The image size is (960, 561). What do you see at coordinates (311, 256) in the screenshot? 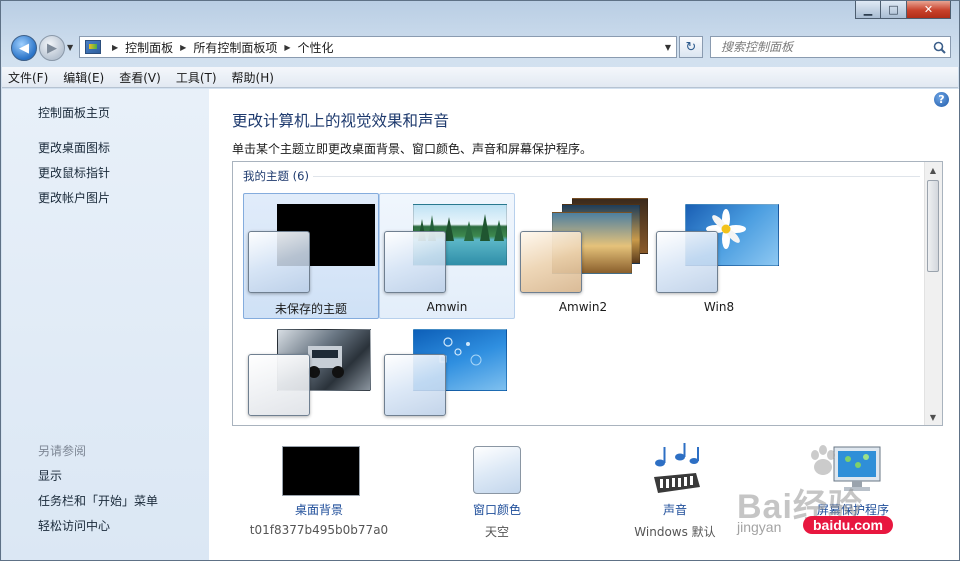
I see `theme-tile-unsaved: 未保存的主题` at bounding box center [311, 256].